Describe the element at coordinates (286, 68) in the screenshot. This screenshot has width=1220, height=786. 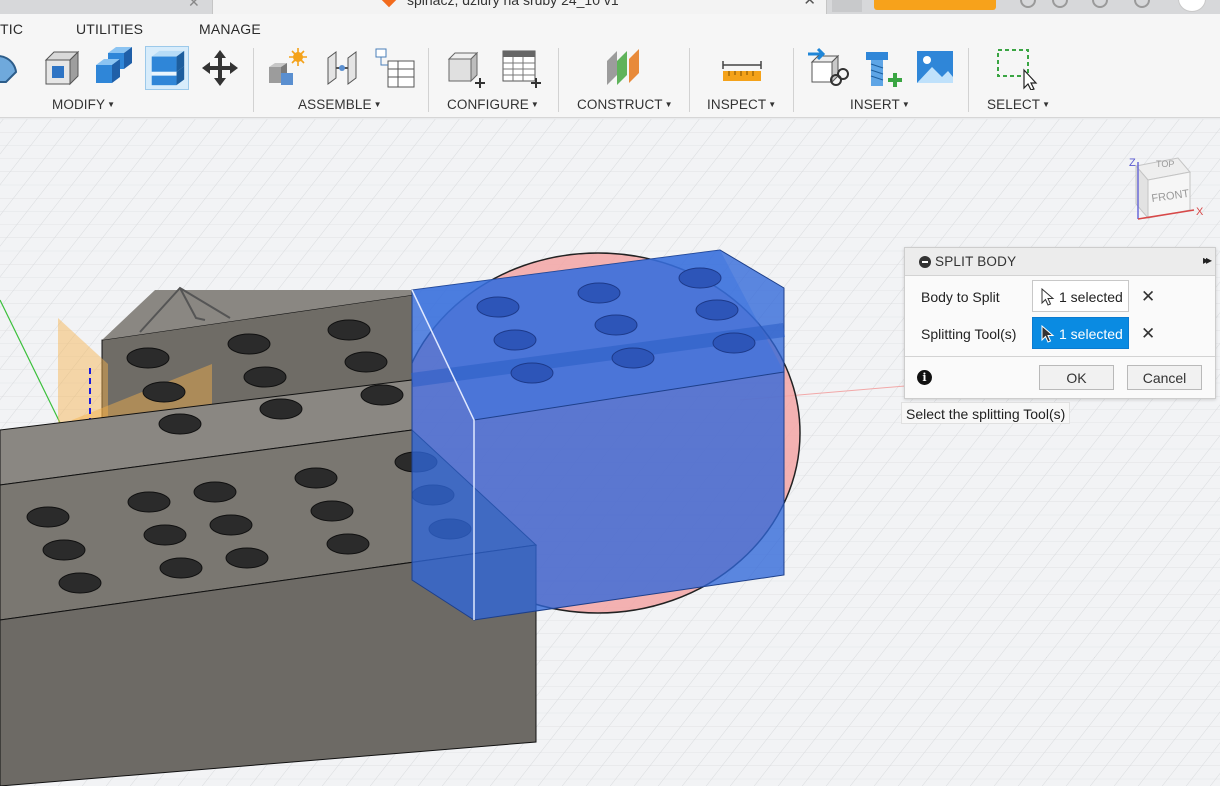
I see `new-component-icon` at that location.